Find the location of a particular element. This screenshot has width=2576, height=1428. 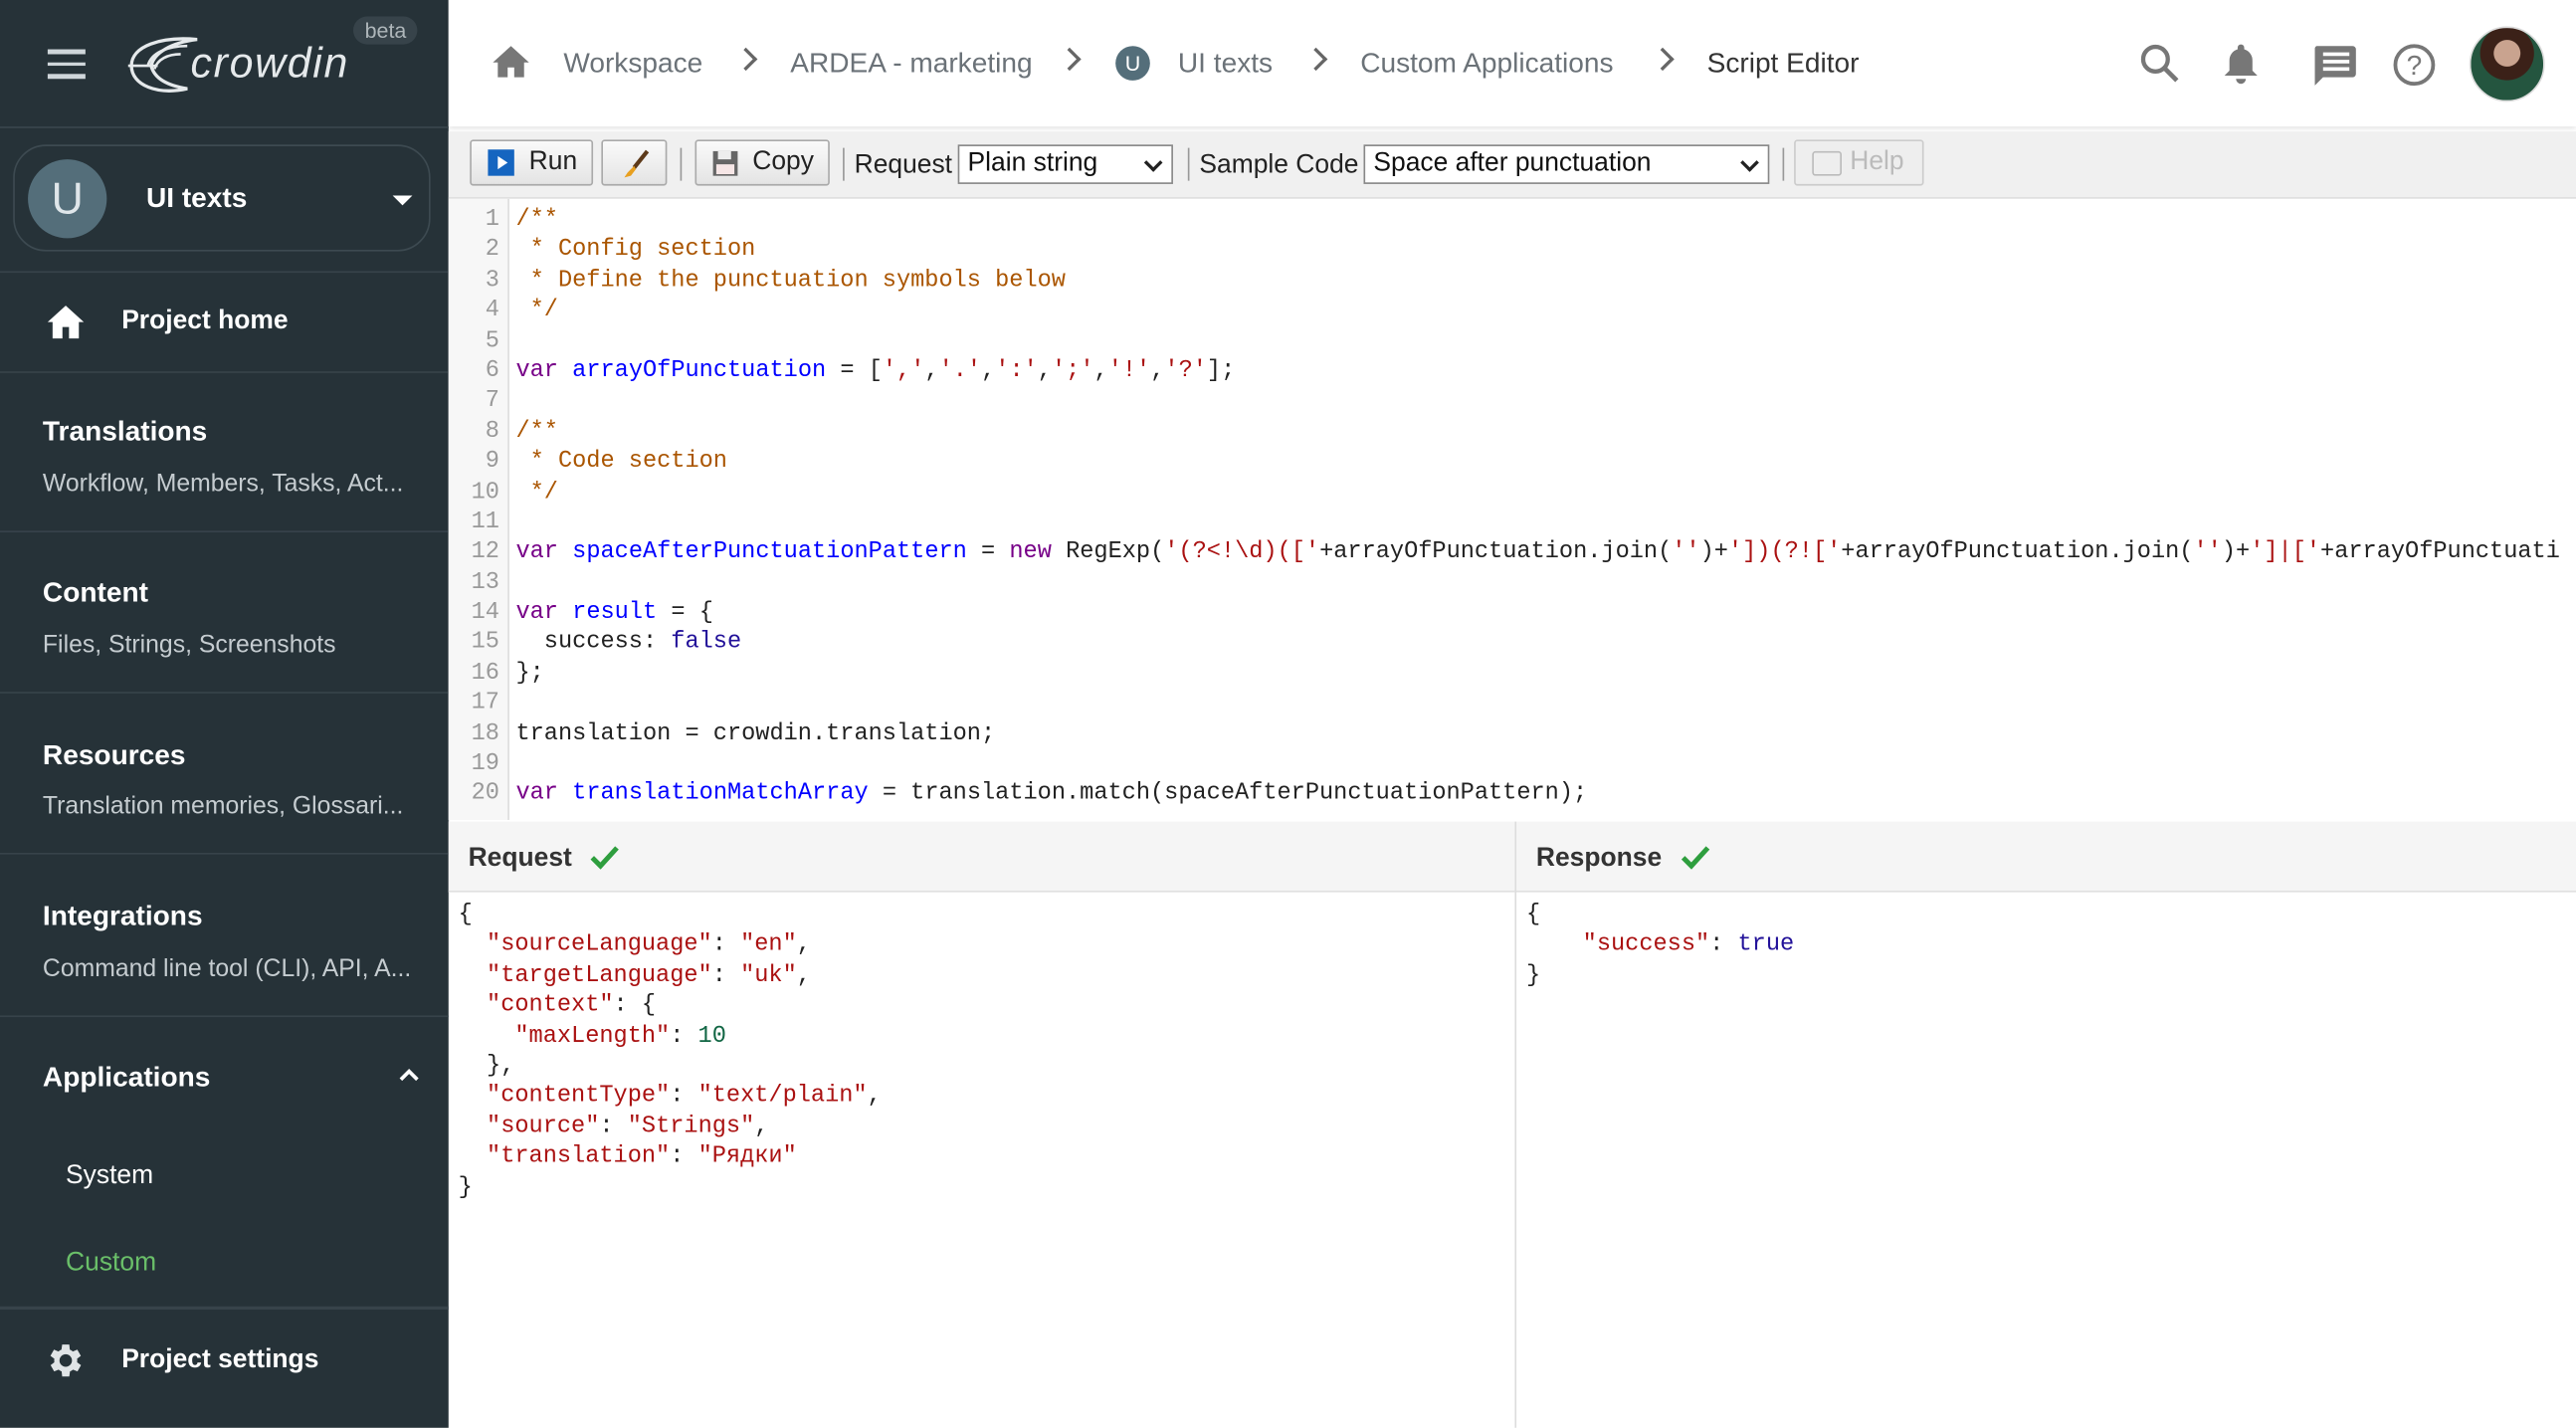

sidebar-item-project-settings: Project settings is located at coordinates (224, 1367).